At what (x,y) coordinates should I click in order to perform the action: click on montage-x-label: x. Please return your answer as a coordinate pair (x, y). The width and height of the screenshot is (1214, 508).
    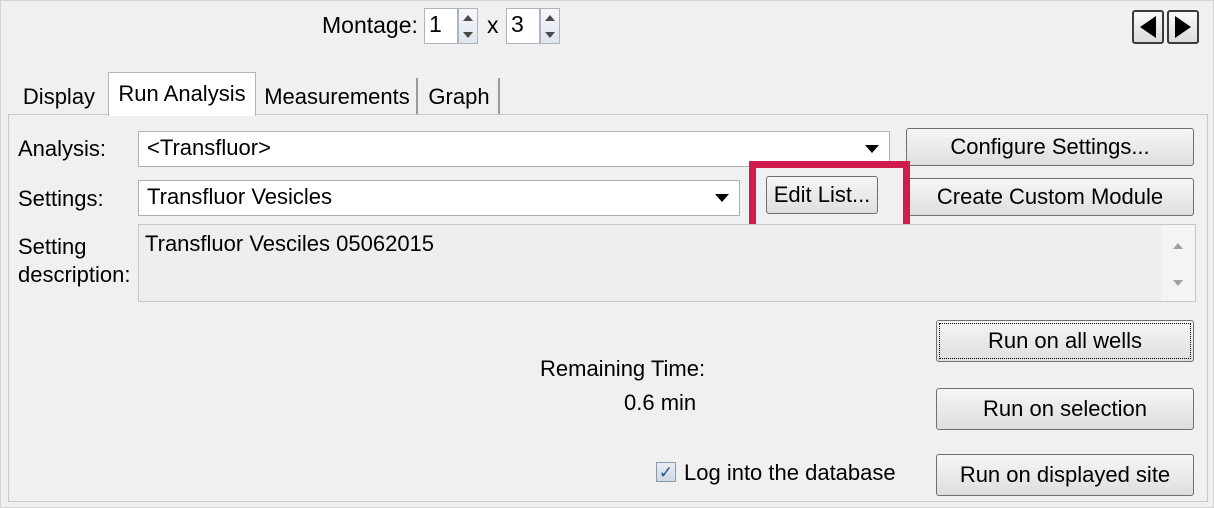
    Looking at the image, I should click on (493, 25).